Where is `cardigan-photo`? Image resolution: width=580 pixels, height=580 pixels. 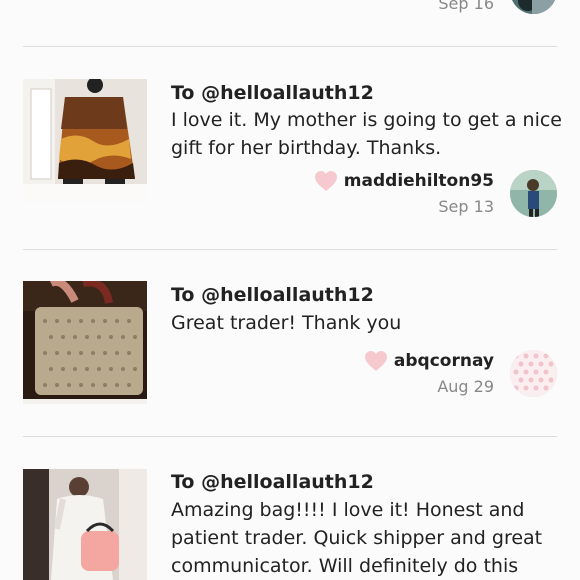 cardigan-photo is located at coordinates (85, 140).